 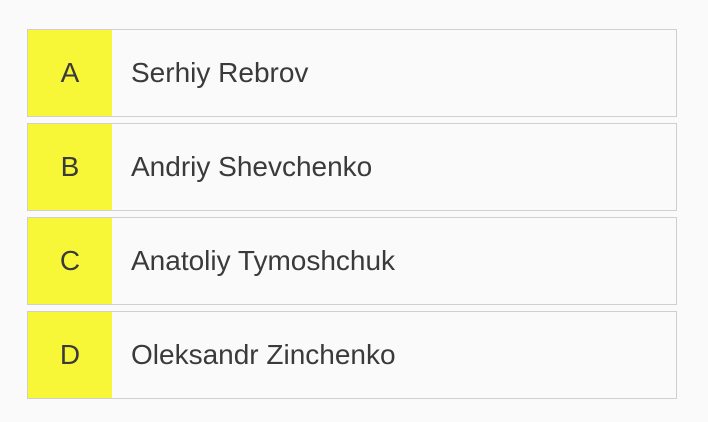 I want to click on option-text-c: Anatoliy Tymoshchuk, so click(x=263, y=260).